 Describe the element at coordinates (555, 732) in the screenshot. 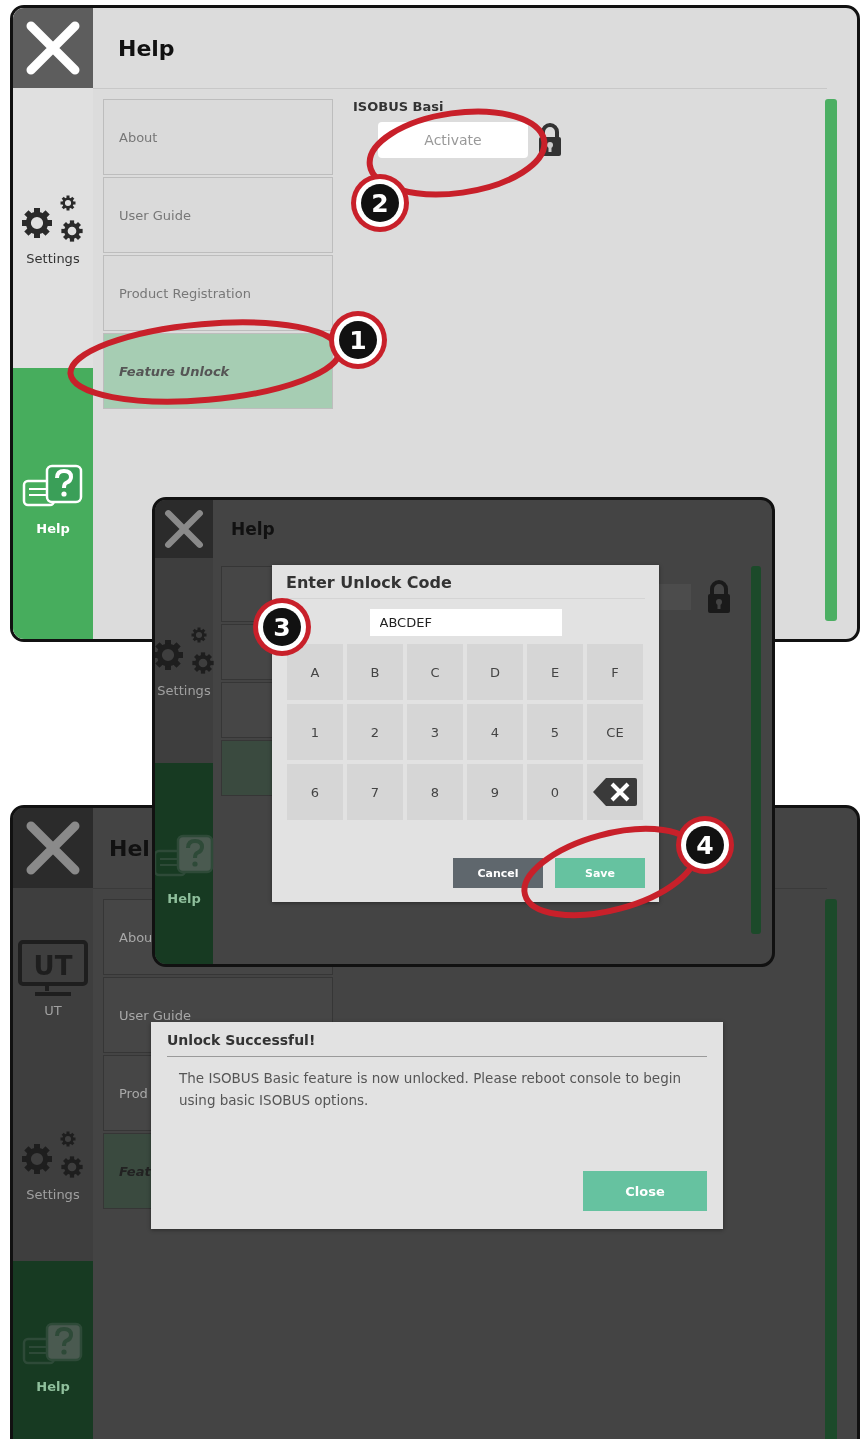

I see `keypad-key: 5` at that location.